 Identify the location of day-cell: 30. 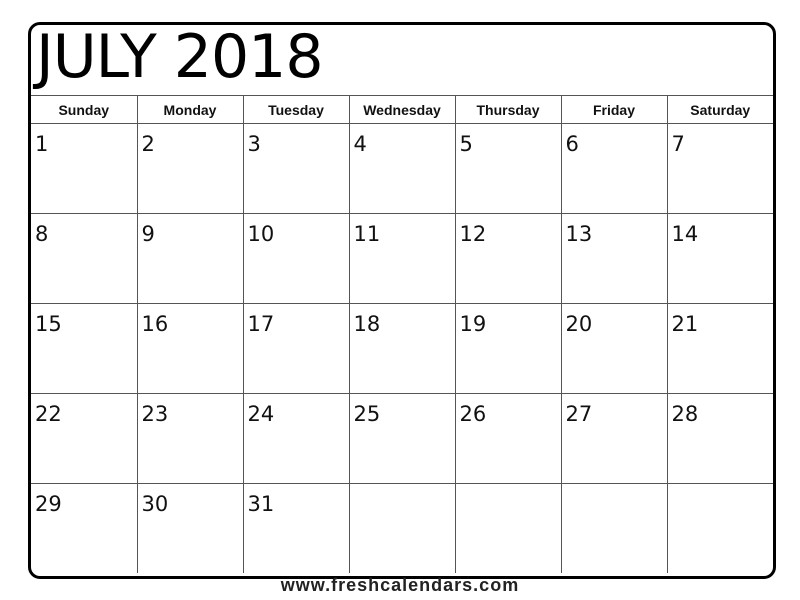
(190, 528).